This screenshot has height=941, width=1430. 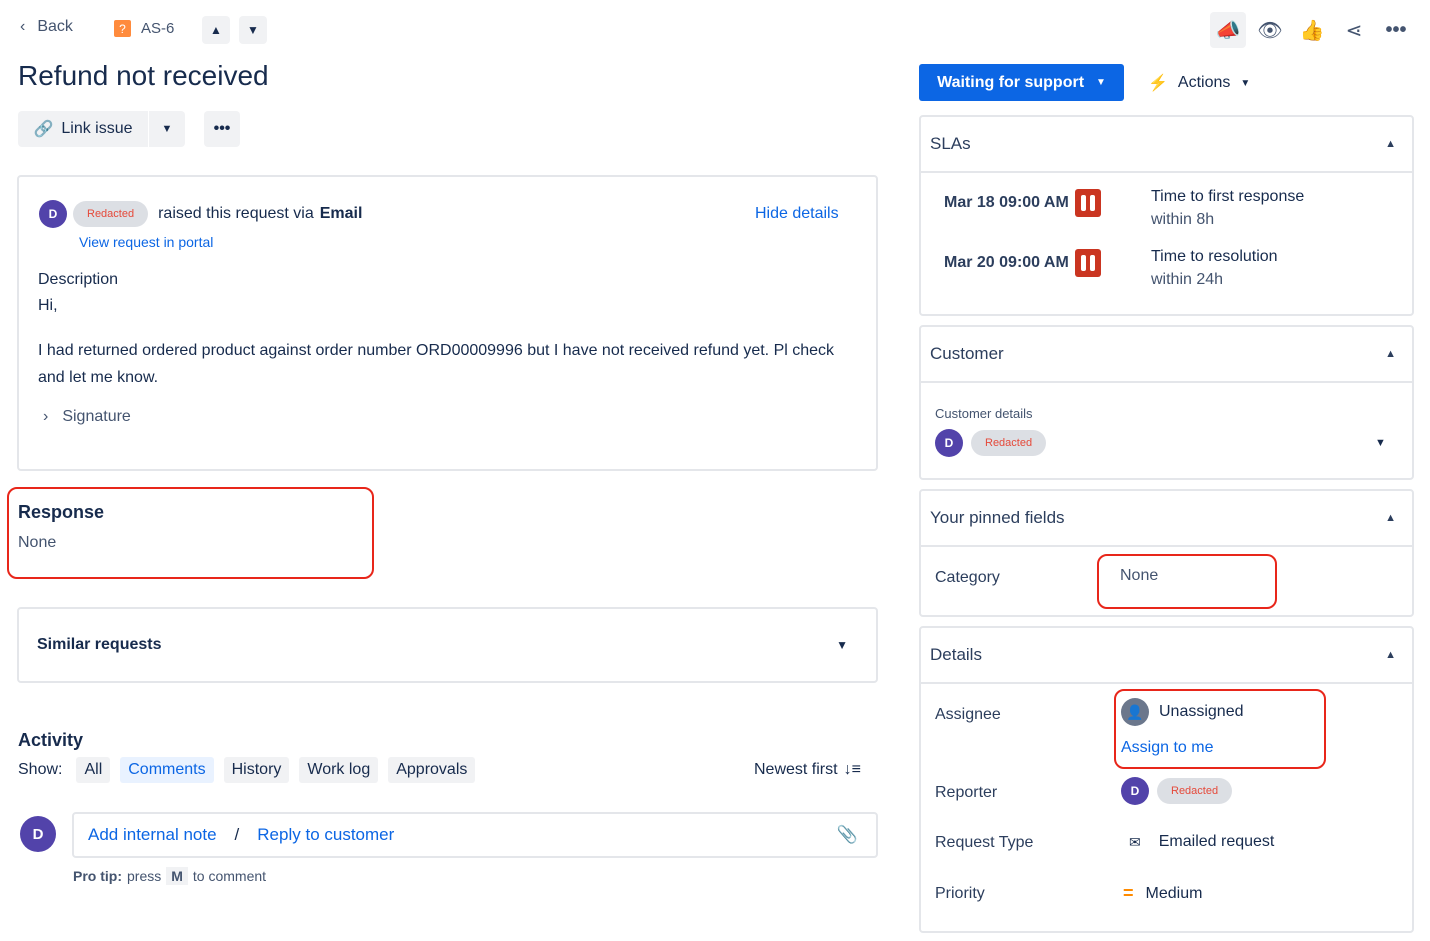 I want to click on previous-issue-button: ▲, so click(x=216, y=30).